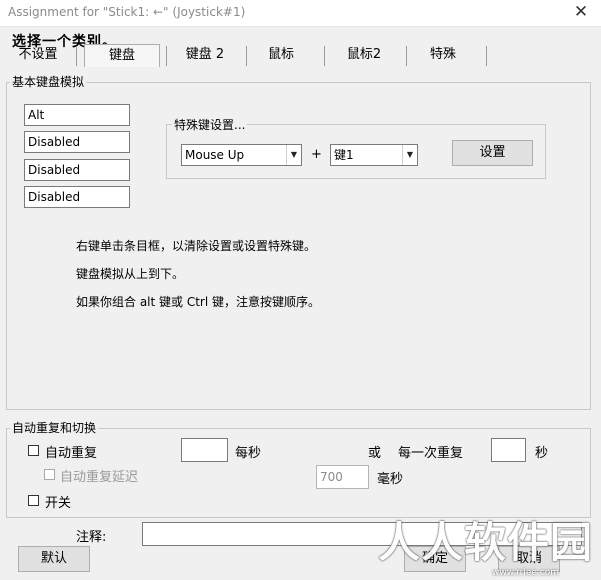 The width and height of the screenshot is (601, 580). I want to click on repeat-delay-label: 自动重复延迟, so click(99, 477).